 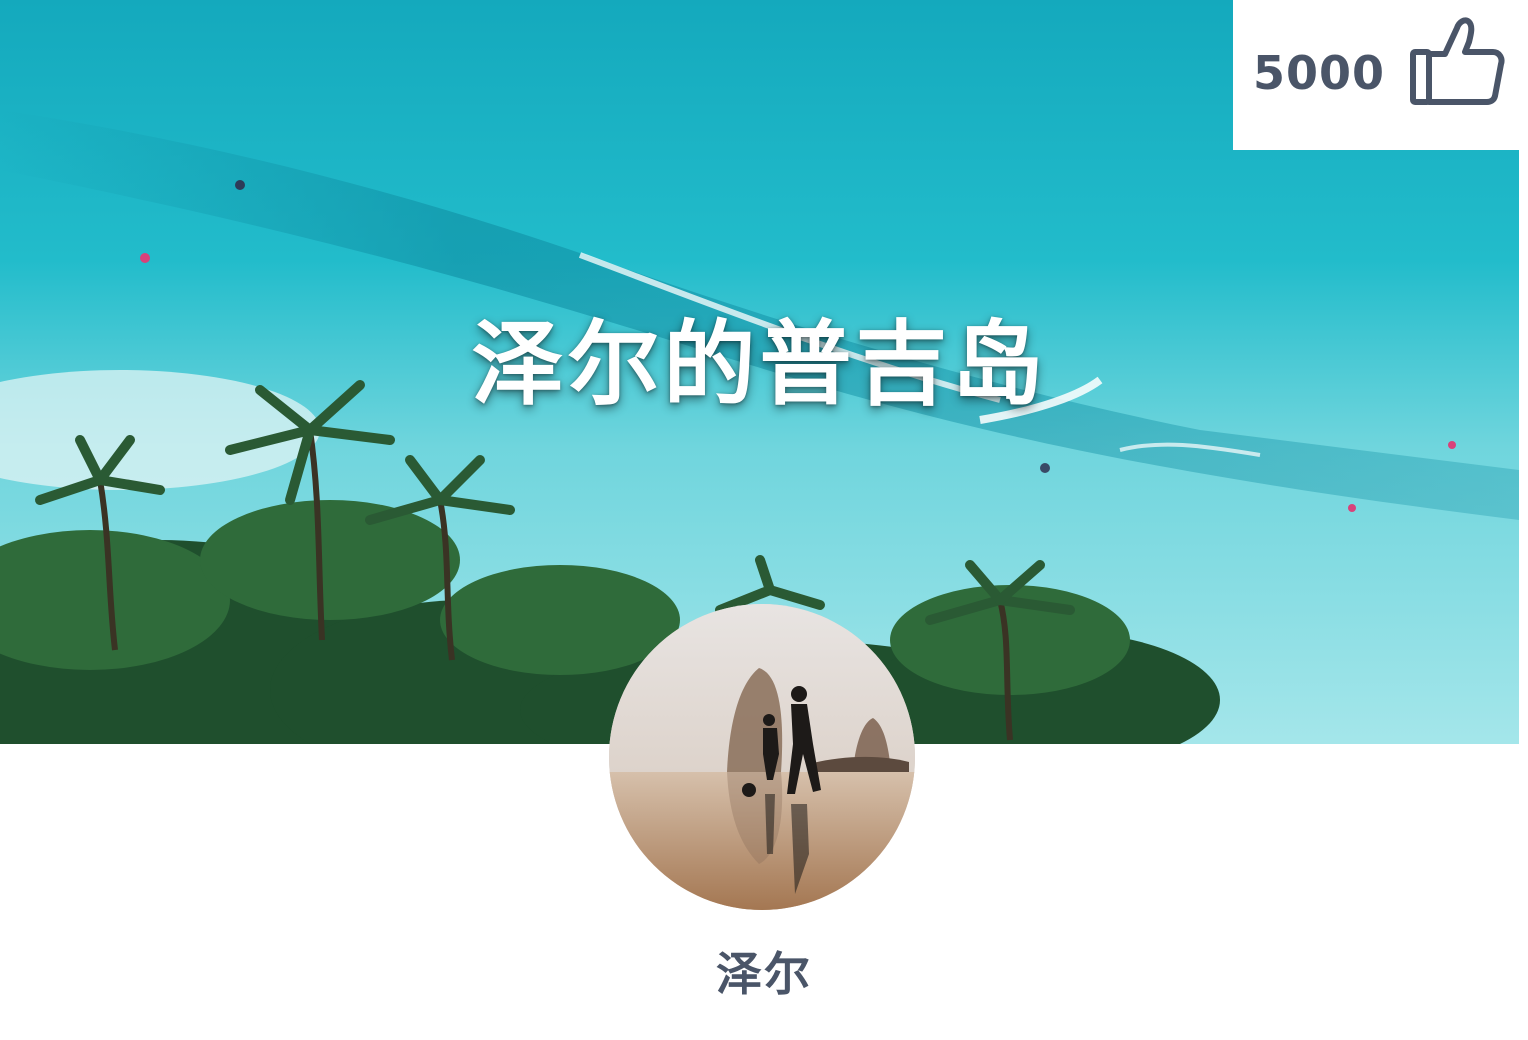 I want to click on avatar-image, so click(x=762, y=757).